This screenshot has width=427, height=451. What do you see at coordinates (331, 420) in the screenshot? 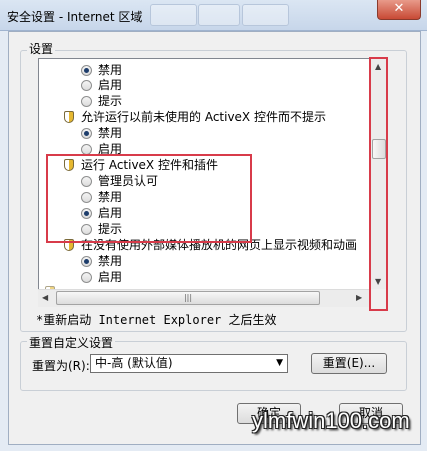
I see `site-watermark: ylmfwin100.com` at bounding box center [331, 420].